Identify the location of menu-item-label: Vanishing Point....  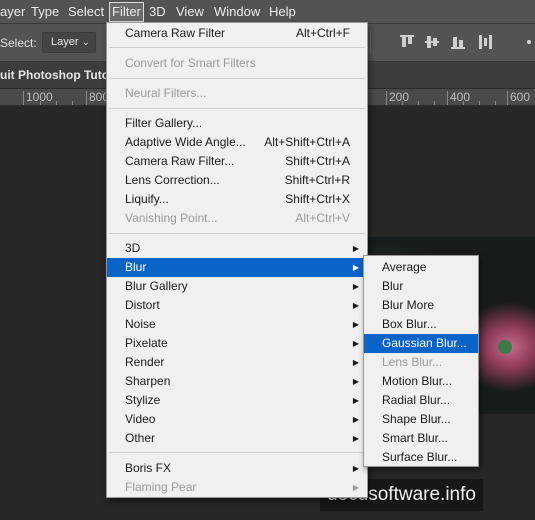
(171, 218).